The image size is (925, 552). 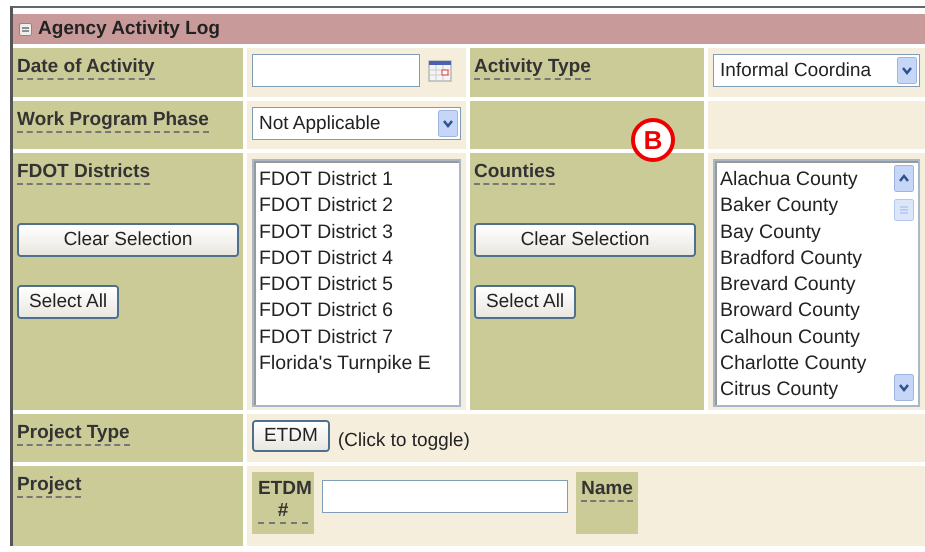 What do you see at coordinates (283, 501) in the screenshot?
I see `field-label: ETDM #` at bounding box center [283, 501].